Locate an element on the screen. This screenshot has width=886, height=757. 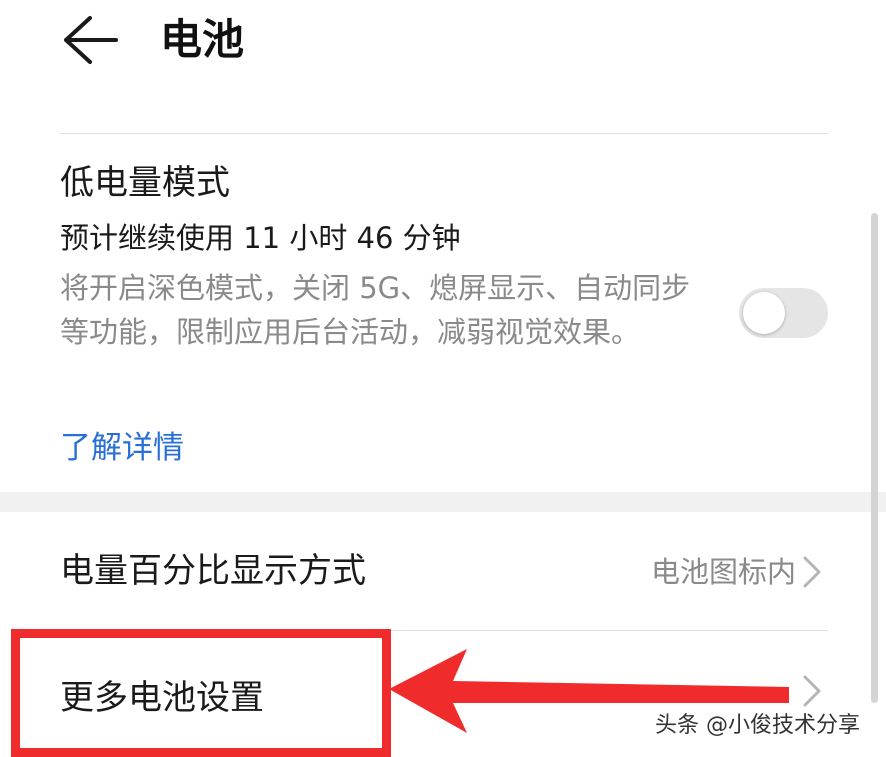
battery-estimate-text: 预计继续使用 11 小时 46 分钟 is located at coordinates (260, 238).